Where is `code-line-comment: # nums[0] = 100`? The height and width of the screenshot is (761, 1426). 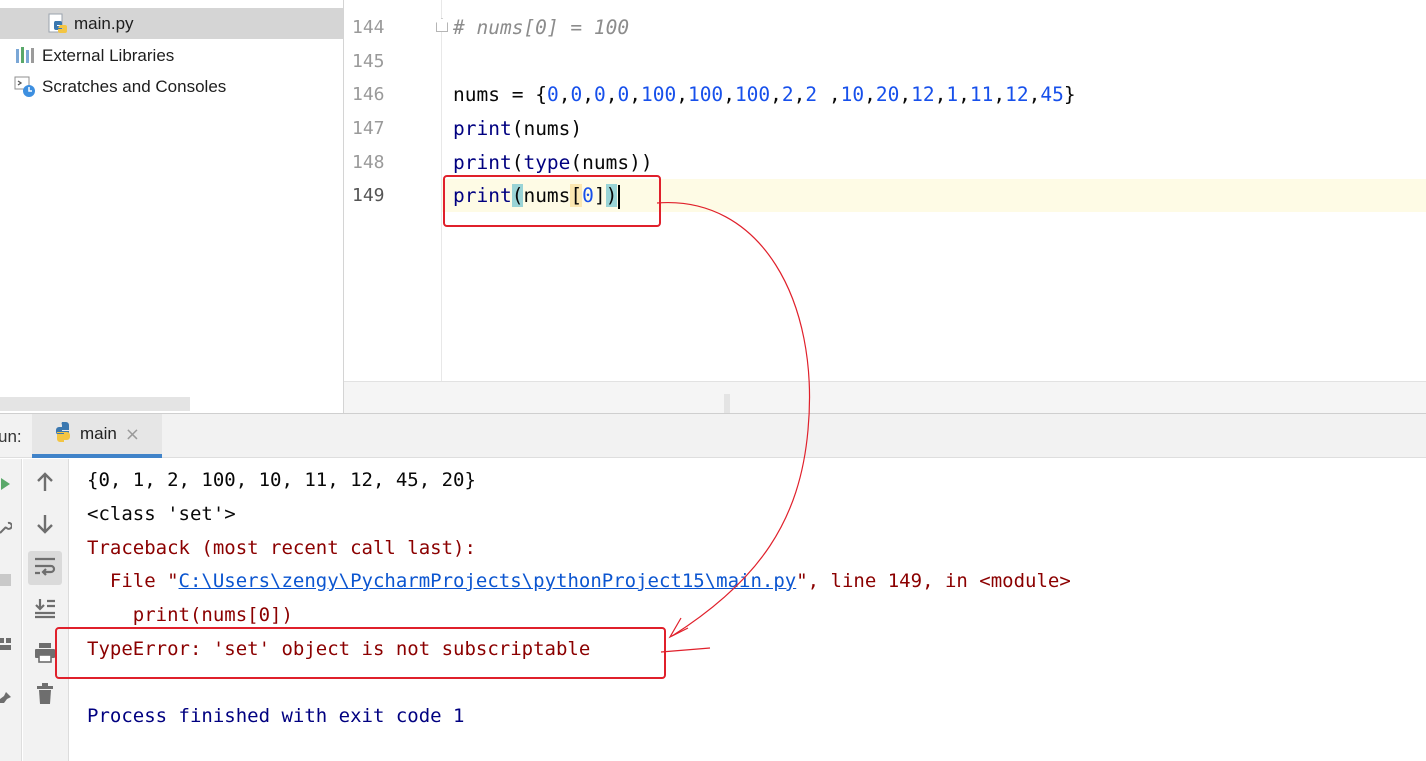
code-line-comment: # nums[0] = 100 is located at coordinates (541, 27).